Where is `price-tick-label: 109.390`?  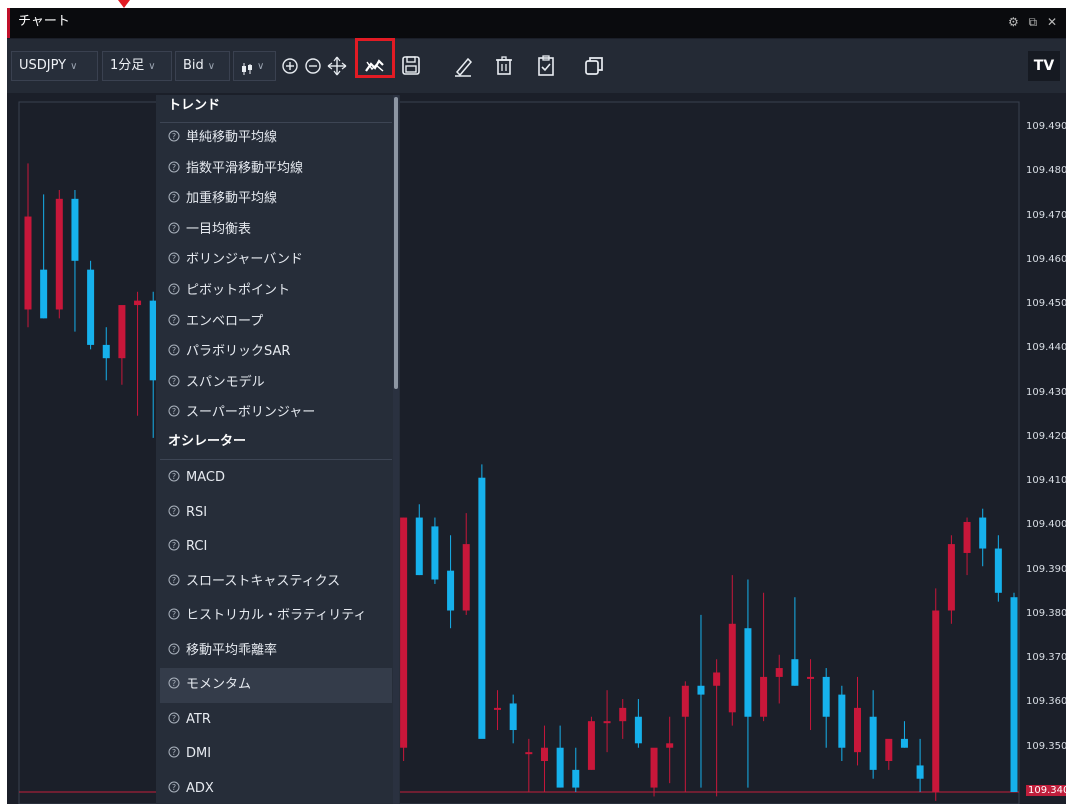 price-tick-label: 109.390 is located at coordinates (1046, 569).